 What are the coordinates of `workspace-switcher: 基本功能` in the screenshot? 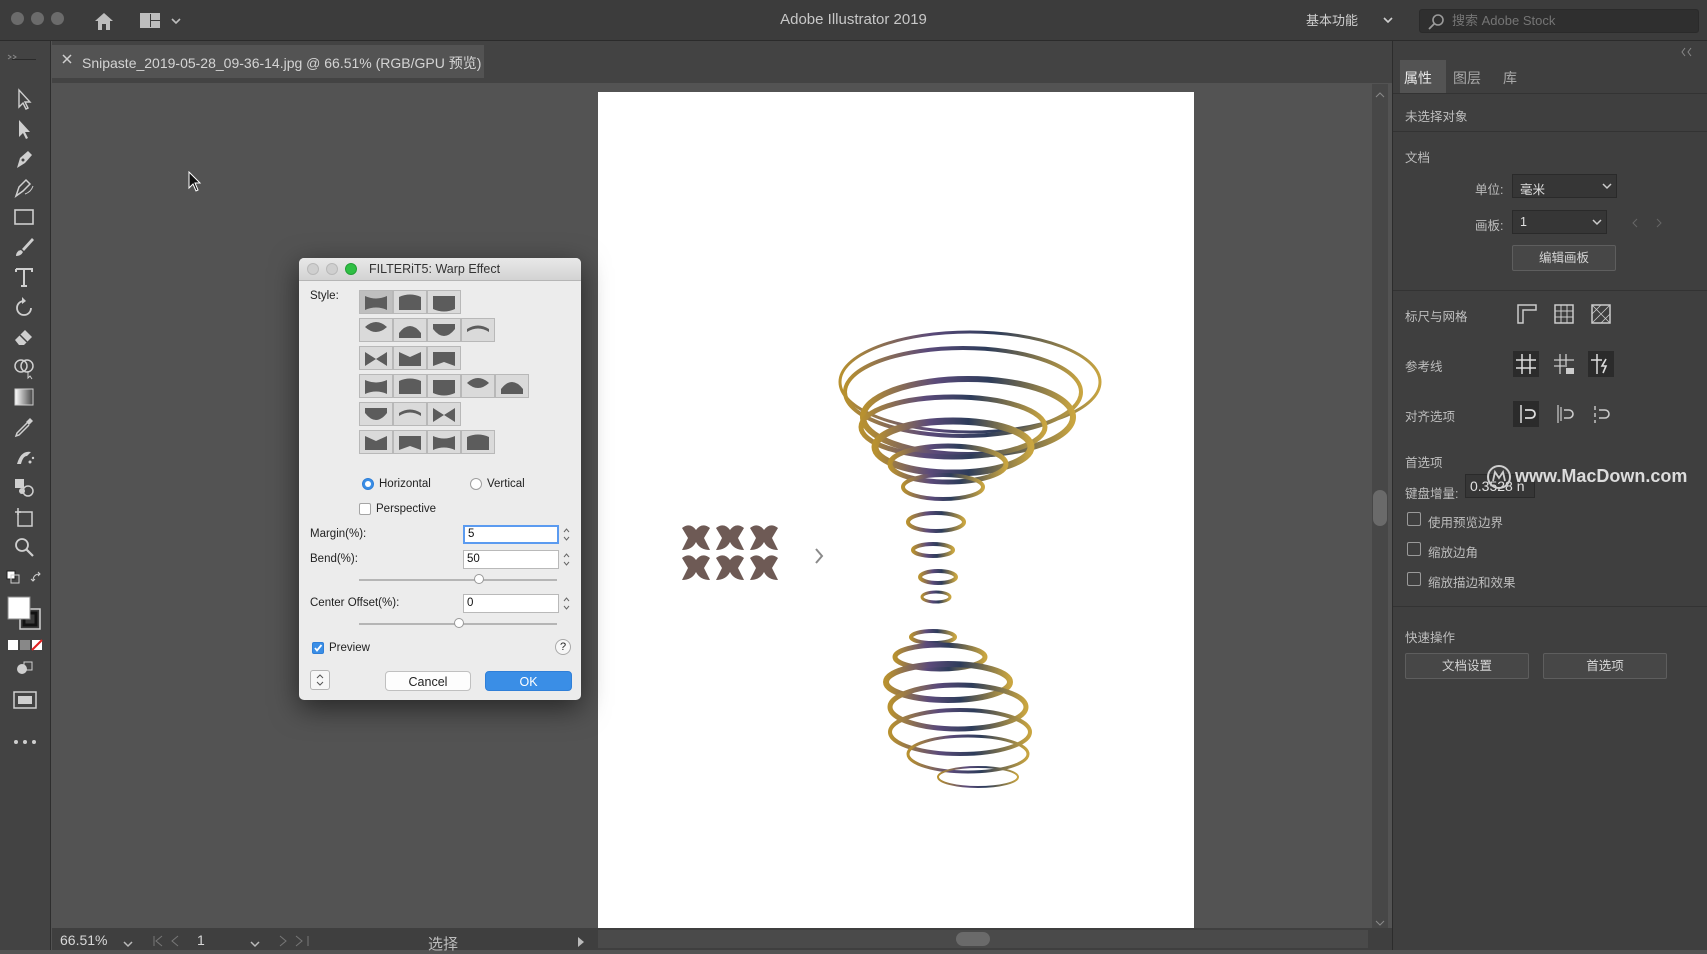 It's located at (1351, 21).